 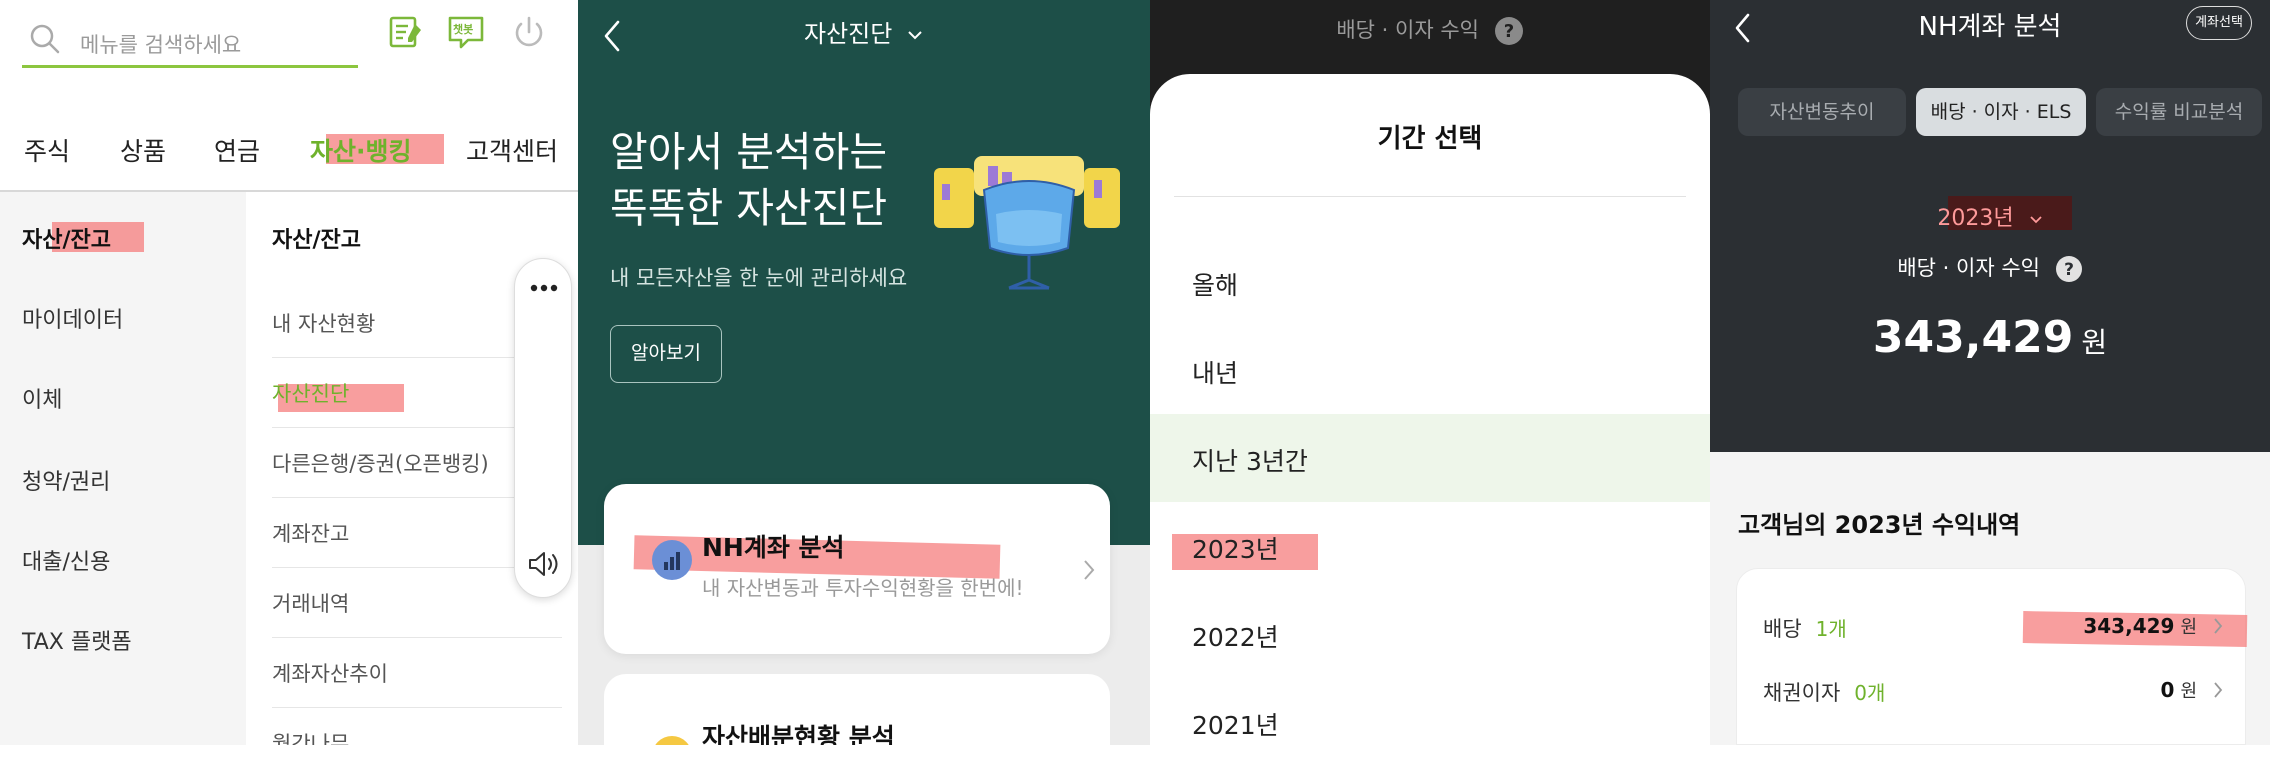 What do you see at coordinates (1824, 693) in the screenshot?
I see `row-label-bond-interest: 채권이자 0개` at bounding box center [1824, 693].